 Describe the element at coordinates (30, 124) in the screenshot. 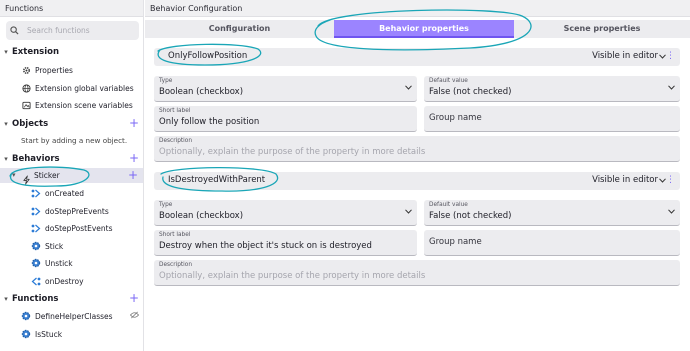

I see `objects-section-label: Objects` at that location.